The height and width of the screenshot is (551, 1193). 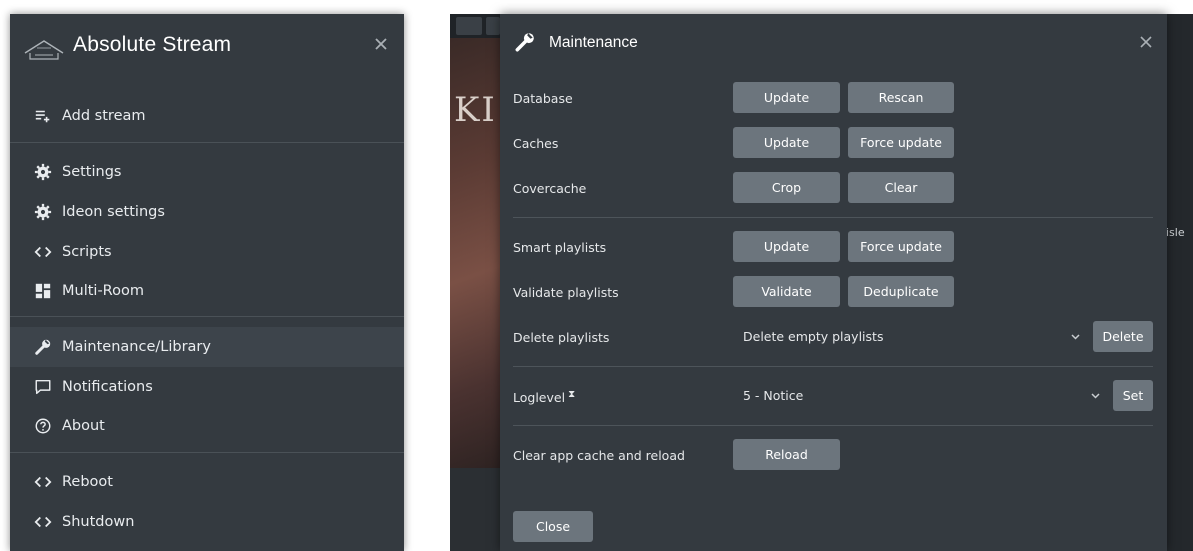 What do you see at coordinates (207, 482) in the screenshot?
I see `sidebar-item-reboot: Reboot` at bounding box center [207, 482].